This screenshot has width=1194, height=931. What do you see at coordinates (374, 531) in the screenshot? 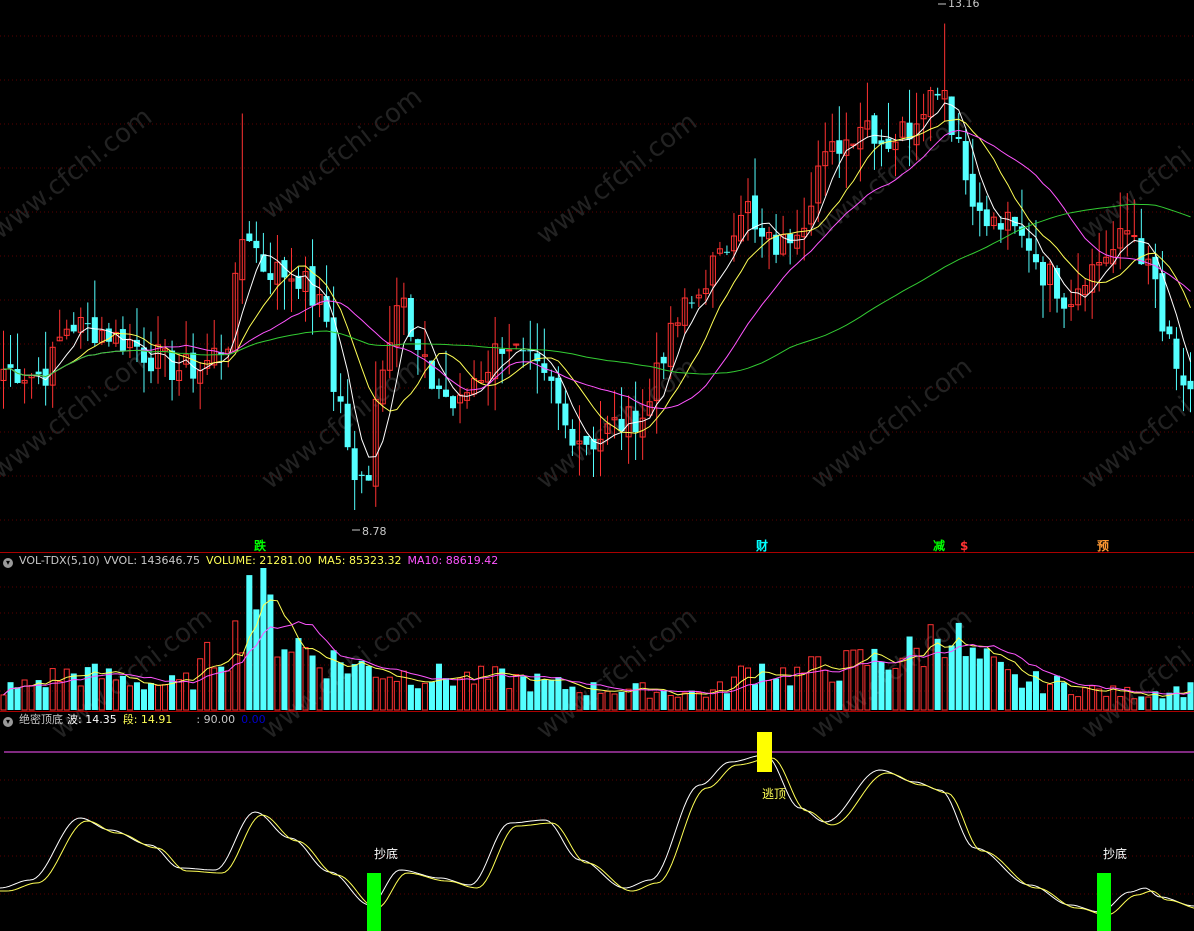
I see `low-price-label: 8.78` at bounding box center [374, 531].